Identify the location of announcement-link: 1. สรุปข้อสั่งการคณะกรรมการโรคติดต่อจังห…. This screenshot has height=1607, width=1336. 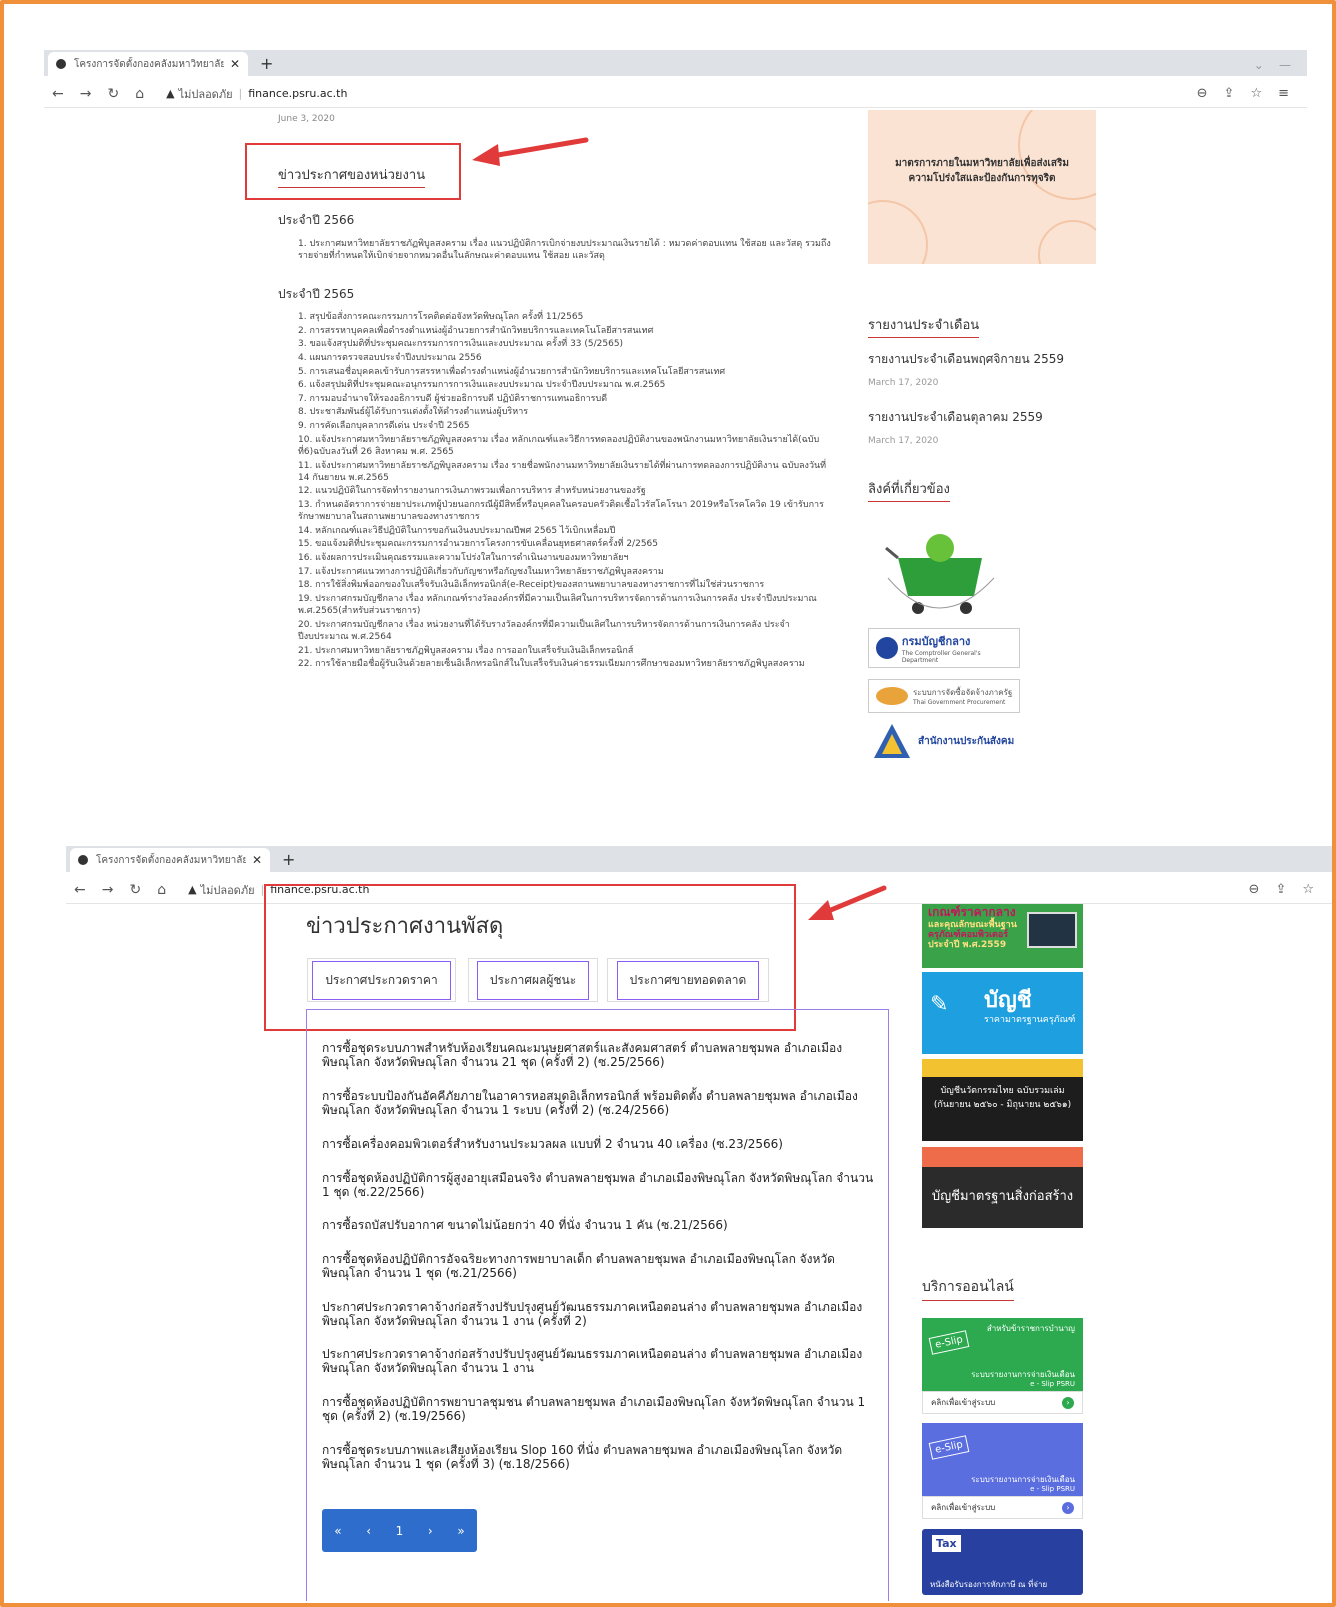
(565, 317).